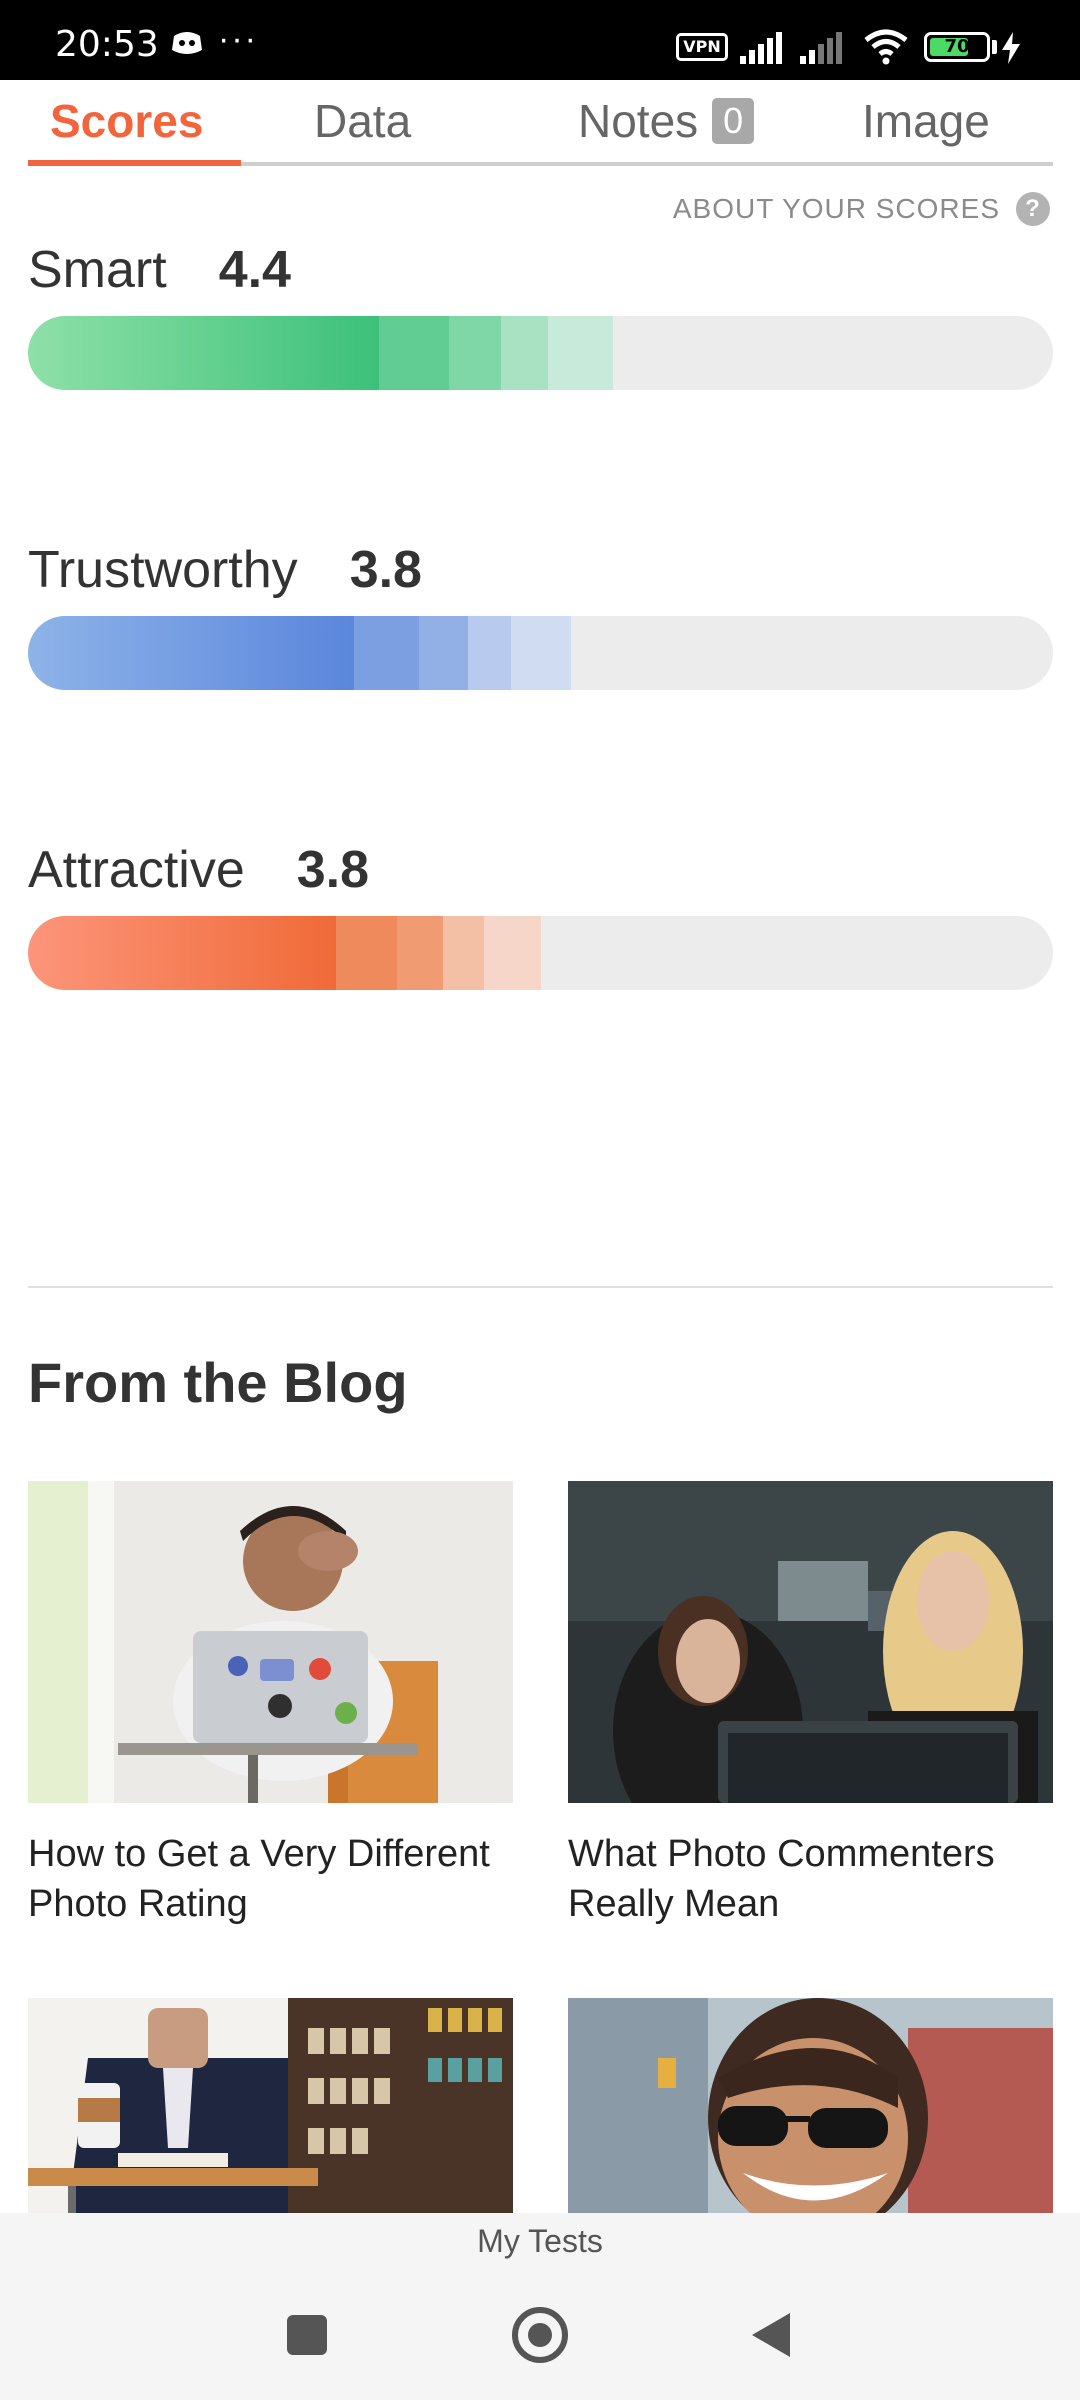 Image resolution: width=1080 pixels, height=2400 pixels. What do you see at coordinates (733, 121) in the screenshot?
I see `notes-count-badge: 0` at bounding box center [733, 121].